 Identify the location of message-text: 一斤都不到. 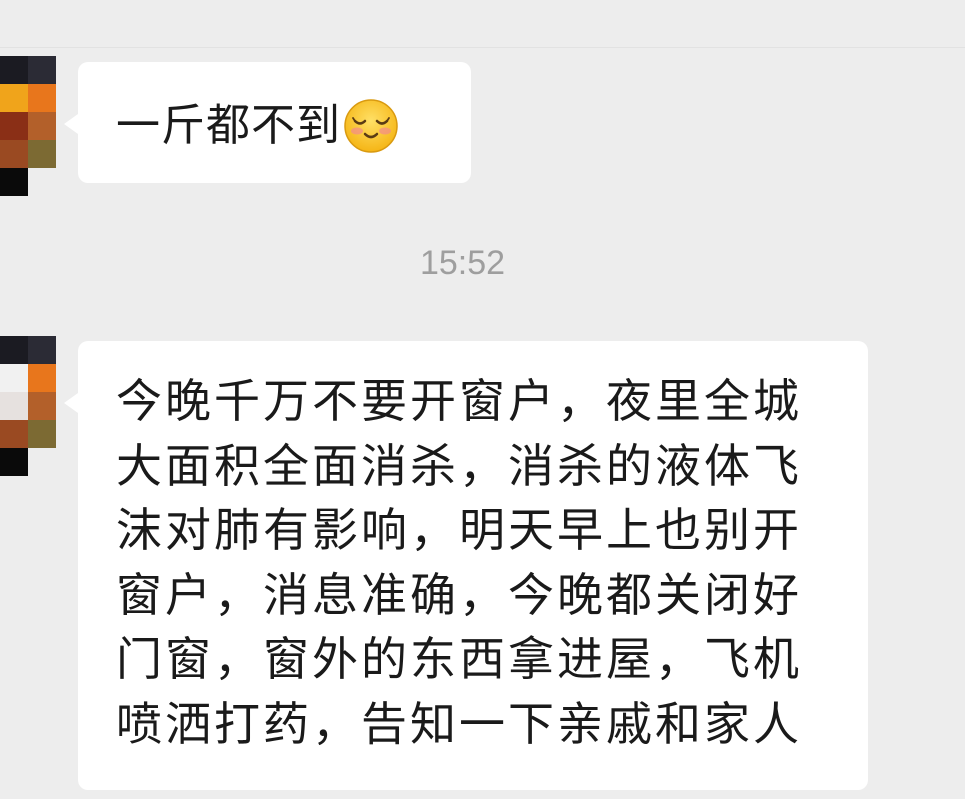
(293, 126).